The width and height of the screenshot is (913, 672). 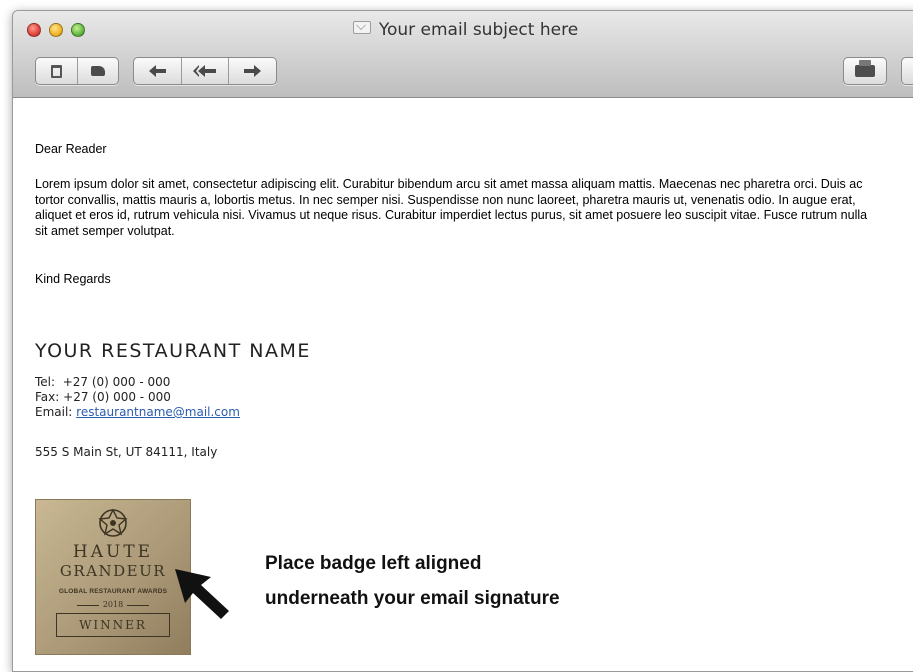 What do you see at coordinates (173, 351) in the screenshot?
I see `restaurant-name: YOUR RESTAURANT NAME` at bounding box center [173, 351].